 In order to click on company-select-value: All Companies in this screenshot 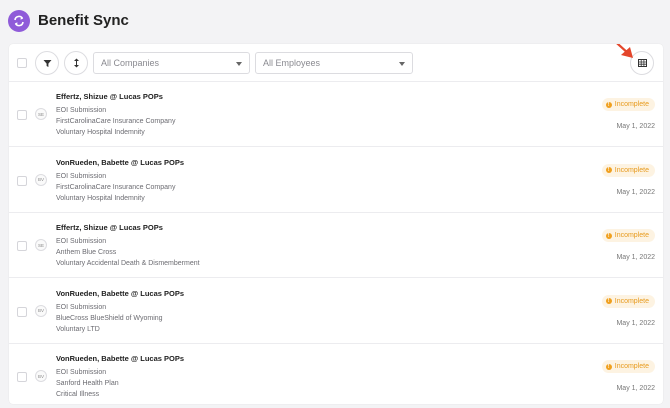, I will do `click(130, 63)`.